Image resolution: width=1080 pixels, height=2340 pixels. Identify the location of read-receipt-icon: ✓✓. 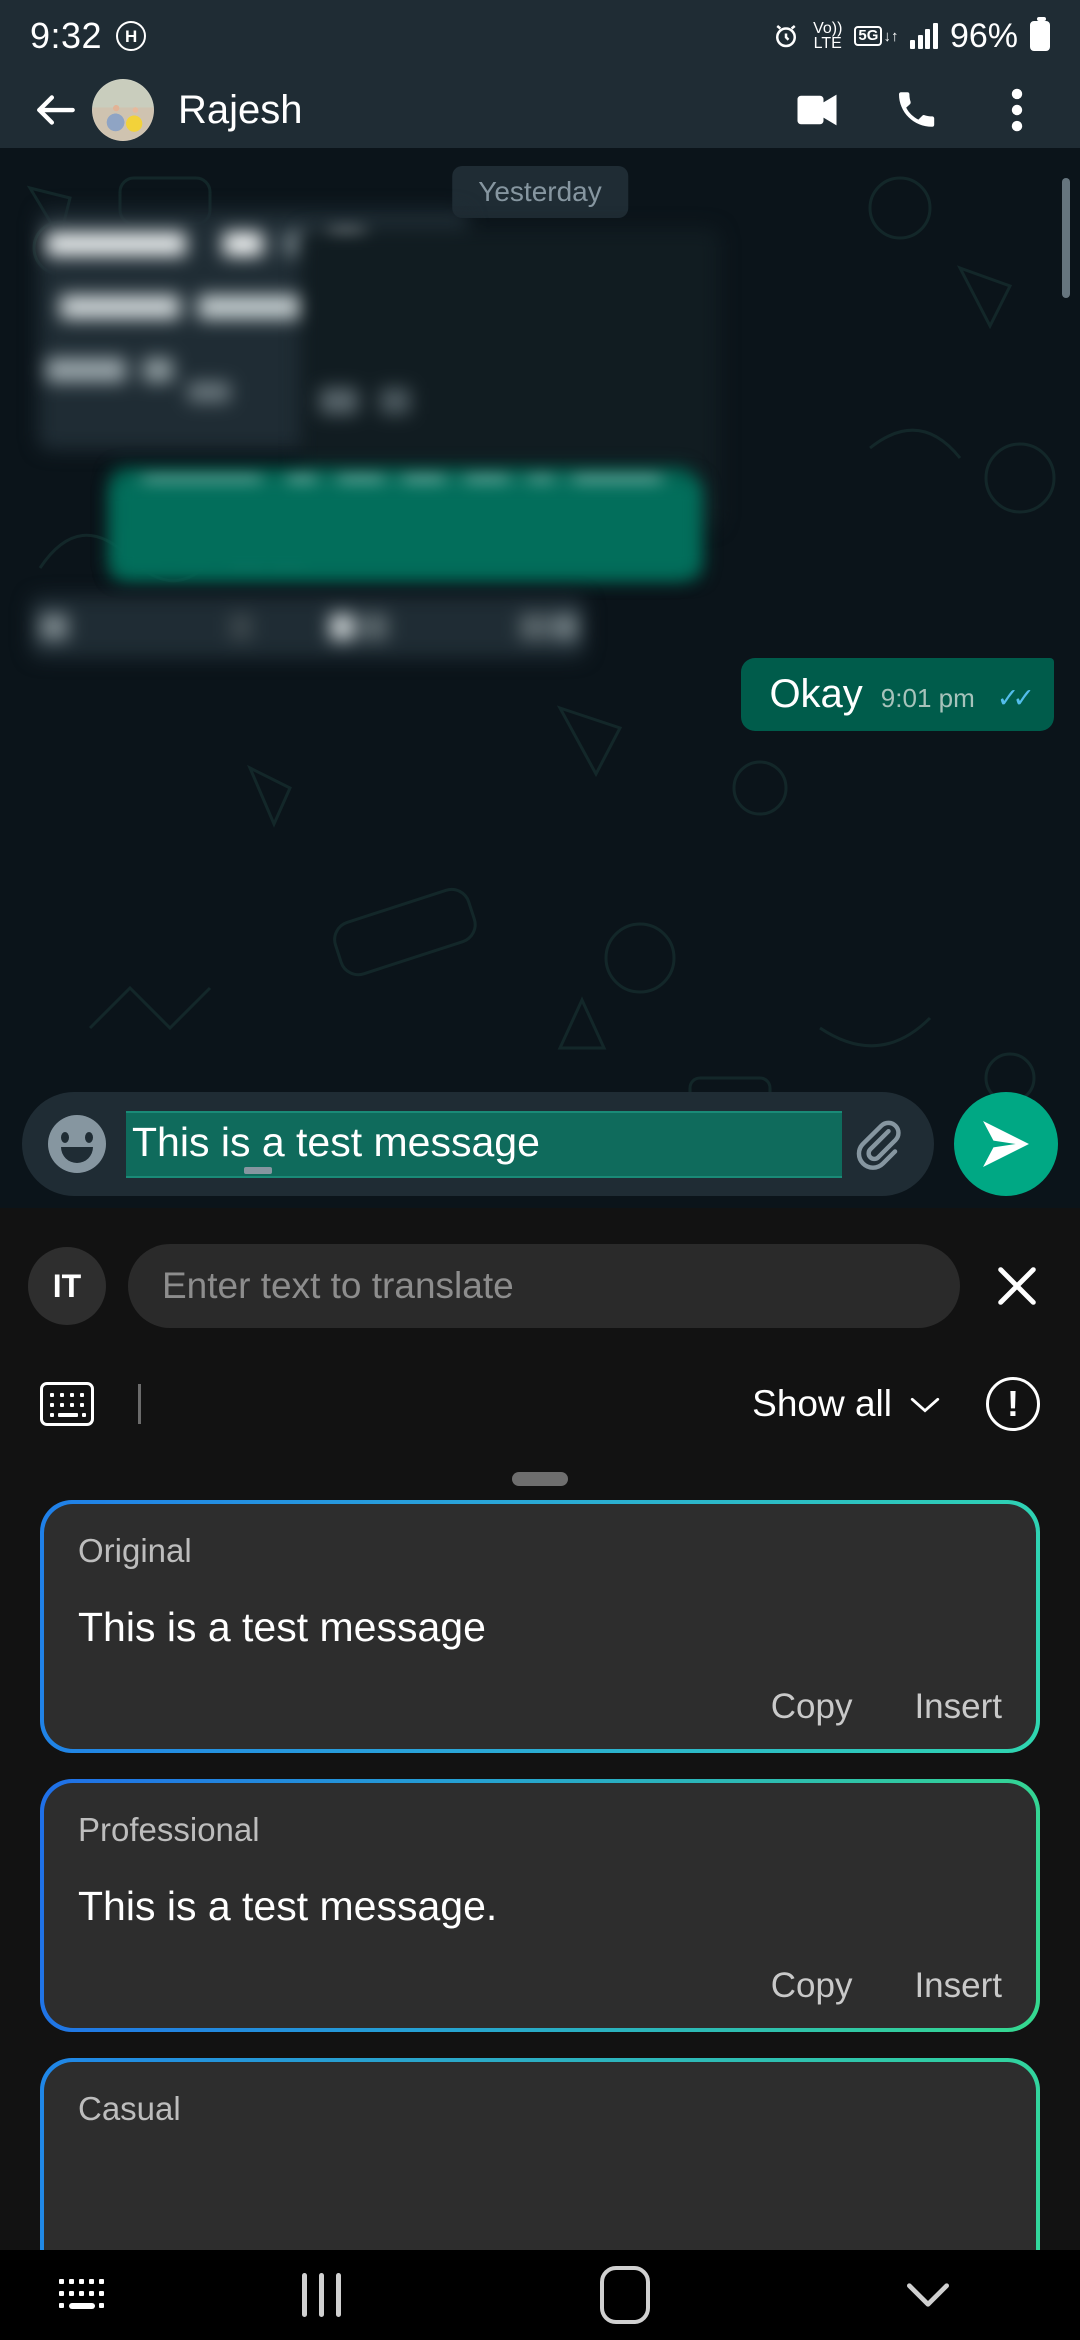
(1015, 698).